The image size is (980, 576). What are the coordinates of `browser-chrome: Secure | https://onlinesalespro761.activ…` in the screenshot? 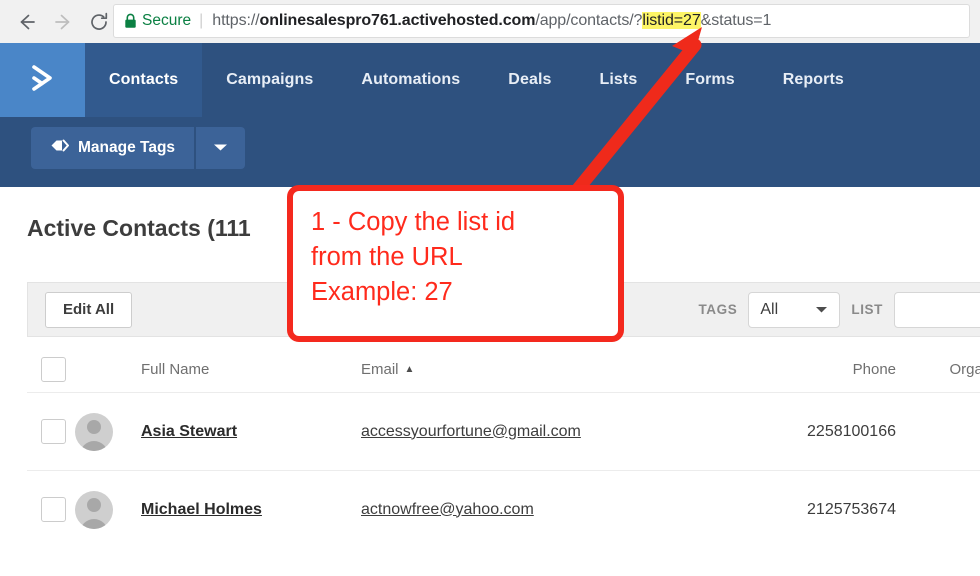 It's located at (490, 21).